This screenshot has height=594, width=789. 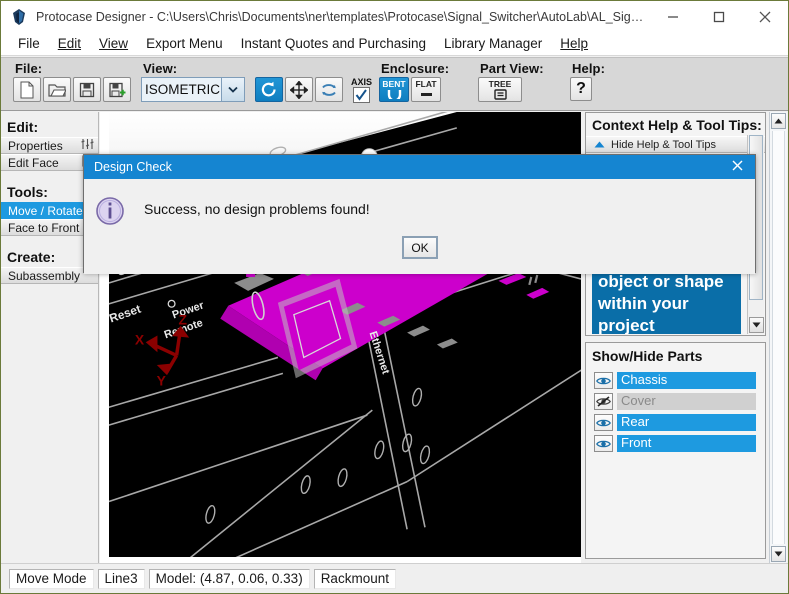 I want to click on spin-button, so click(x=329, y=89).